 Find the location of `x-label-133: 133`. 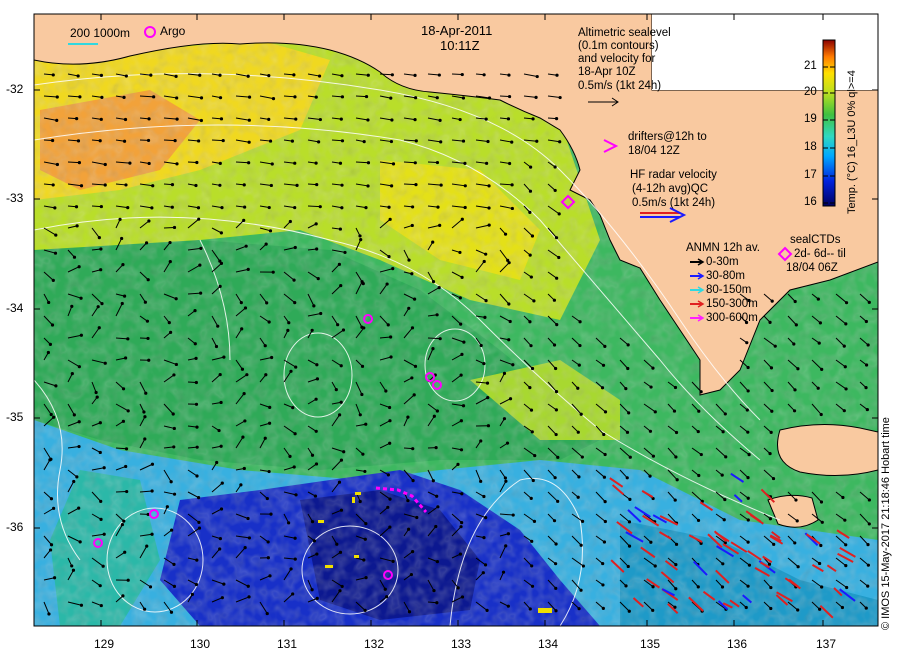

x-label-133: 133 is located at coordinates (461, 644).